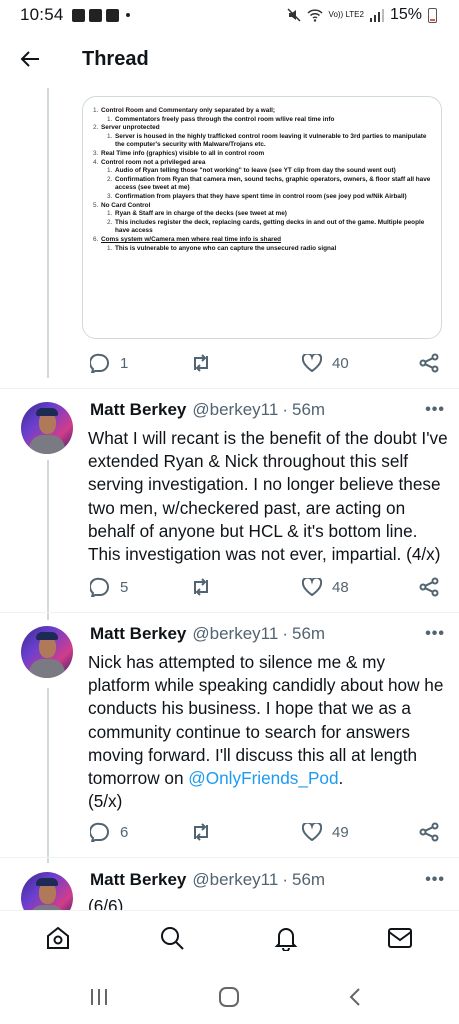 The image size is (459, 1024). I want to click on like-button: 48, so click(325, 587).